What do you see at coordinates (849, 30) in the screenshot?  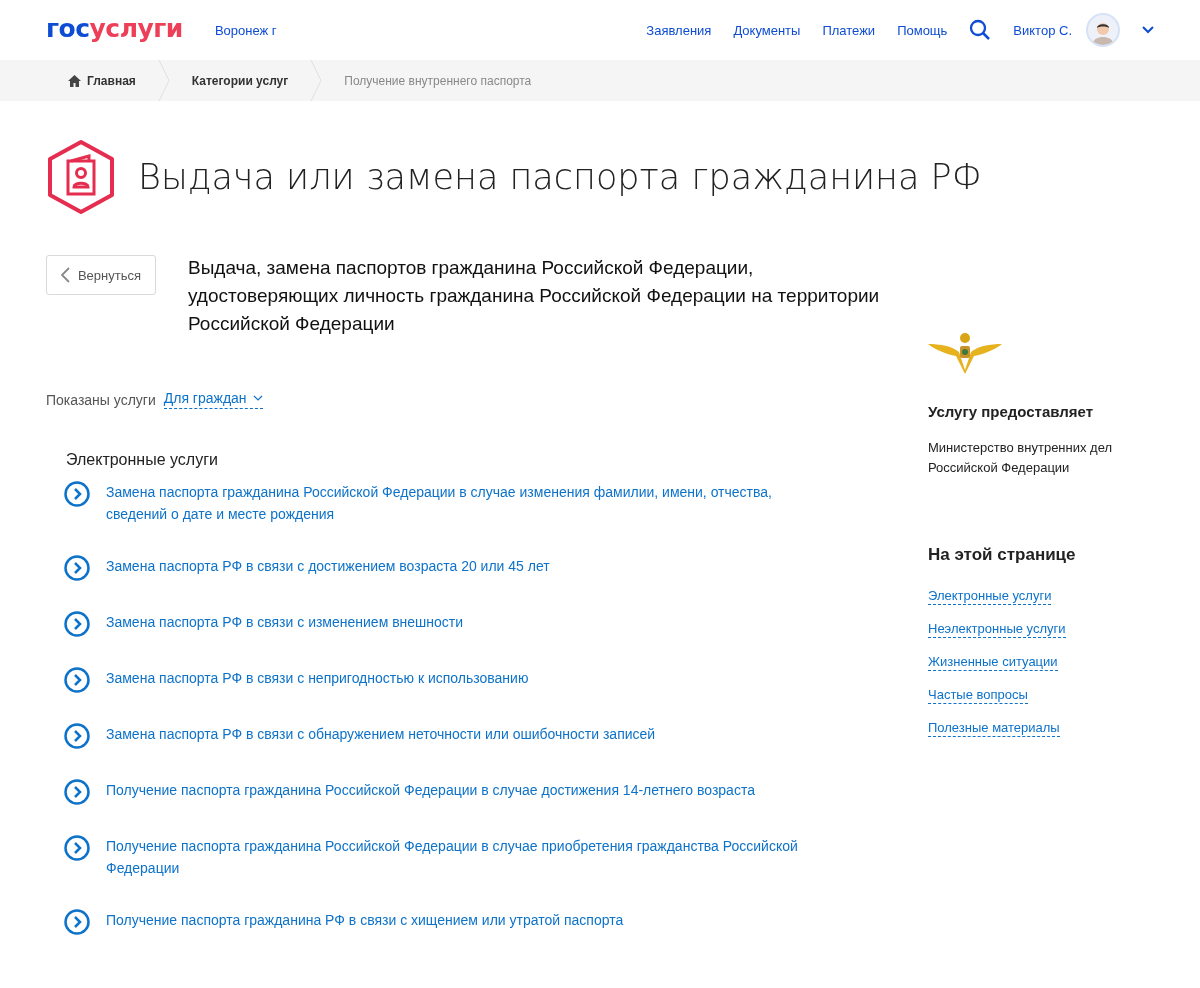 I see `nav-link: Платежи` at bounding box center [849, 30].